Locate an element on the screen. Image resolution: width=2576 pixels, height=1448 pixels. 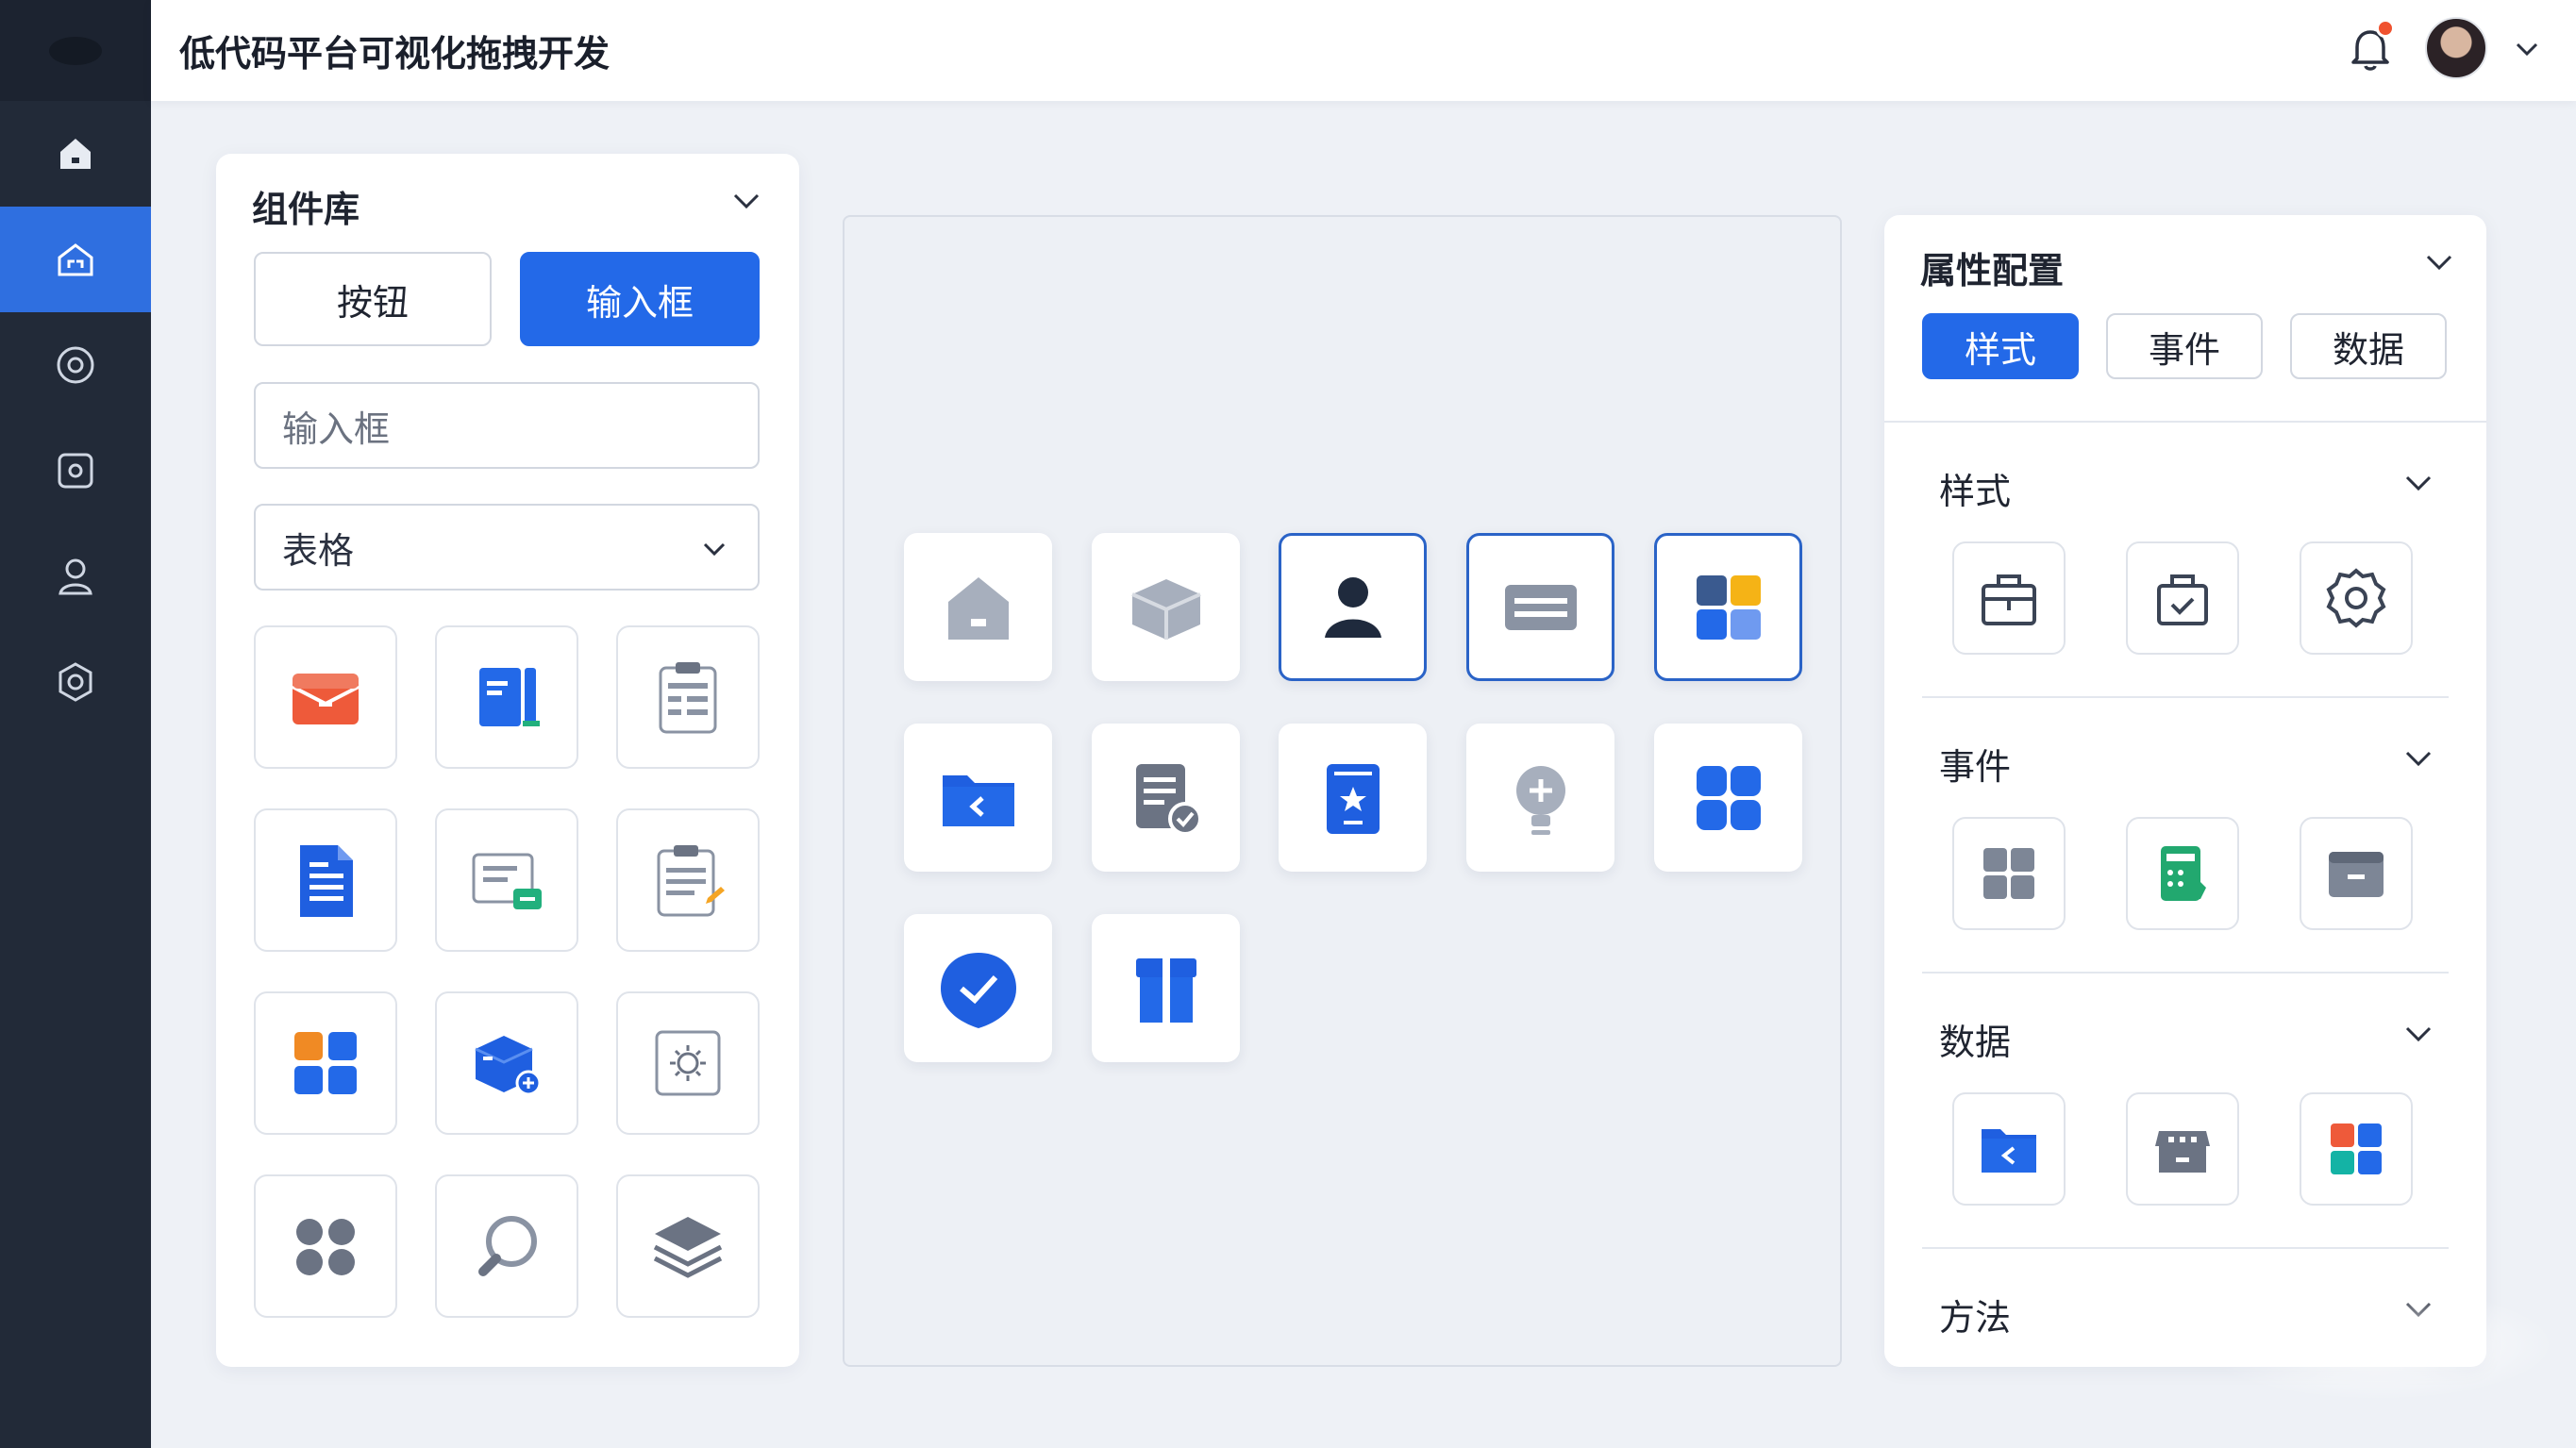
sidebar-item-user is located at coordinates (75, 576).